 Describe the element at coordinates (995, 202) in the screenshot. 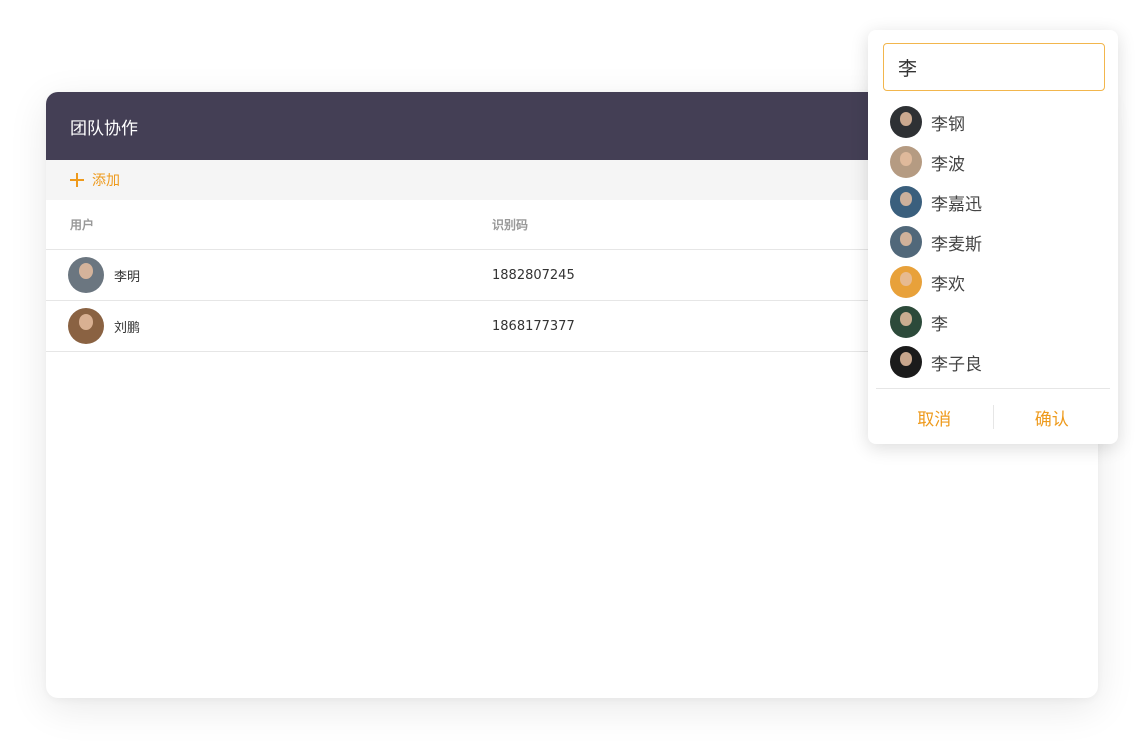

I see `result-item: 李嘉迅` at that location.